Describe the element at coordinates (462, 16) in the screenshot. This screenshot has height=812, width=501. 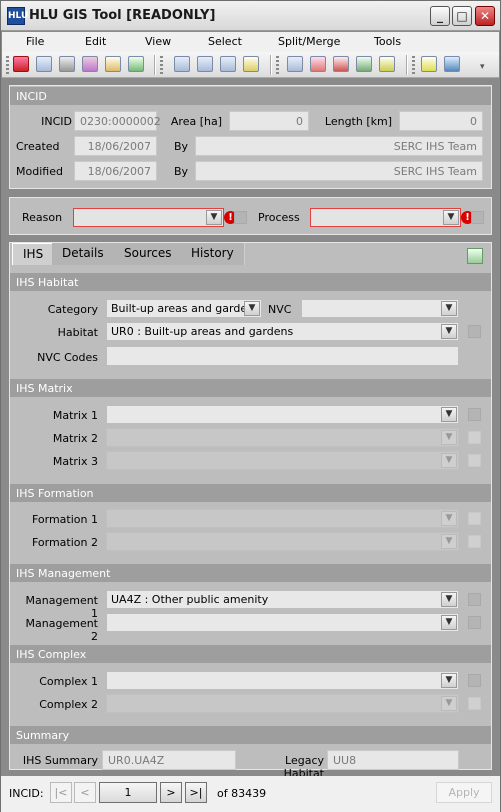
I see `maximize-button: □` at that location.